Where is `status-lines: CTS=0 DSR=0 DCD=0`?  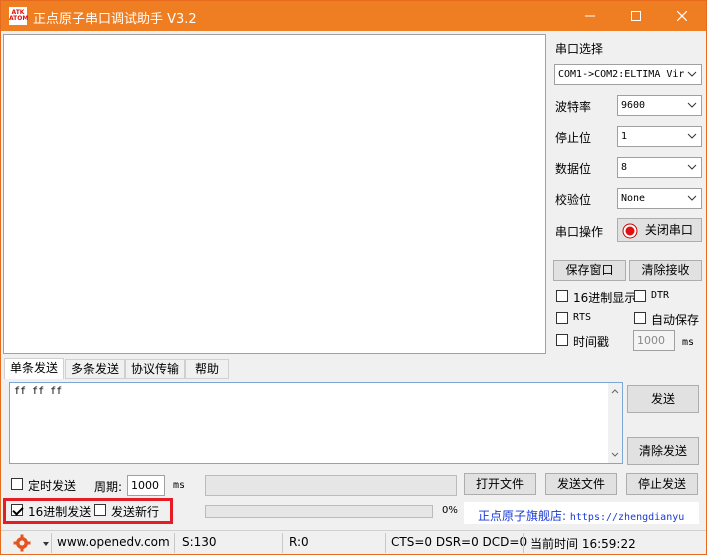 status-lines: CTS=0 DSR=0 DCD=0 is located at coordinates (459, 542).